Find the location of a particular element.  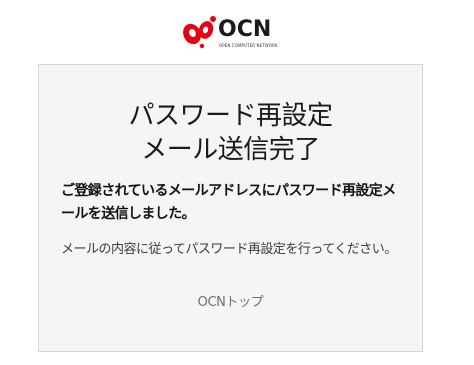

logo-wordmark: OCN is located at coordinates (245, 29).